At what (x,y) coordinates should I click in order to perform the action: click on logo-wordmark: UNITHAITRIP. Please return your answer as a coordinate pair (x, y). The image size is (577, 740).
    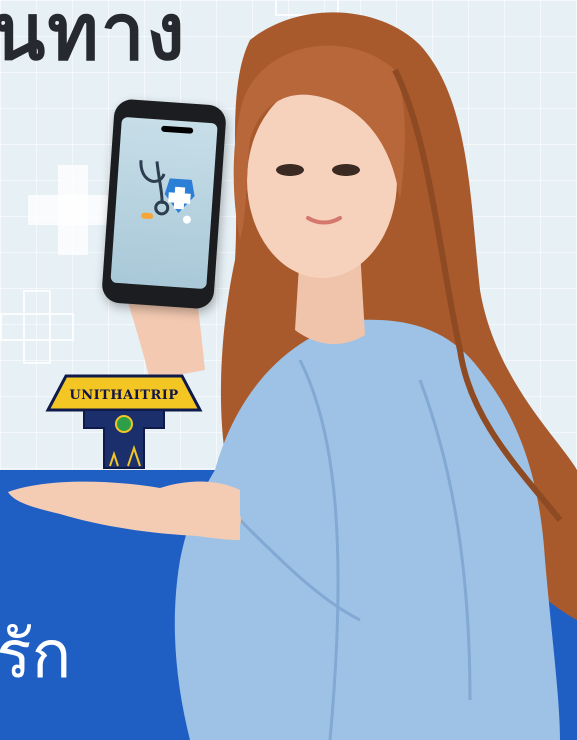
    Looking at the image, I should click on (124, 395).